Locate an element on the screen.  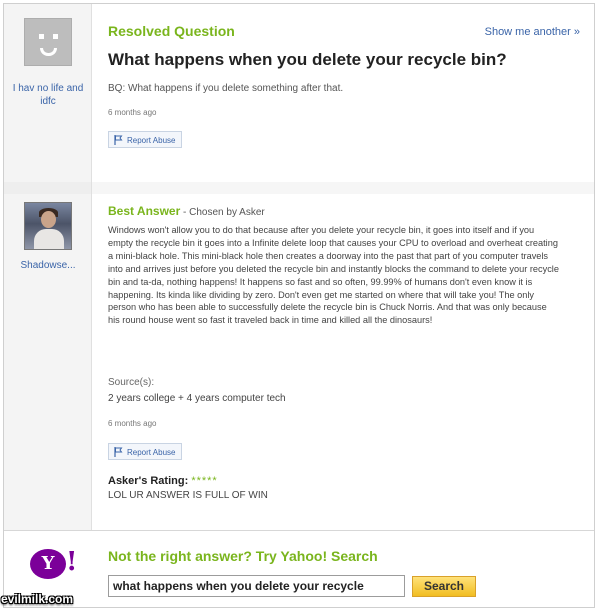
askers-rating: Asker's Rating: ***** is located at coordinates (163, 481).